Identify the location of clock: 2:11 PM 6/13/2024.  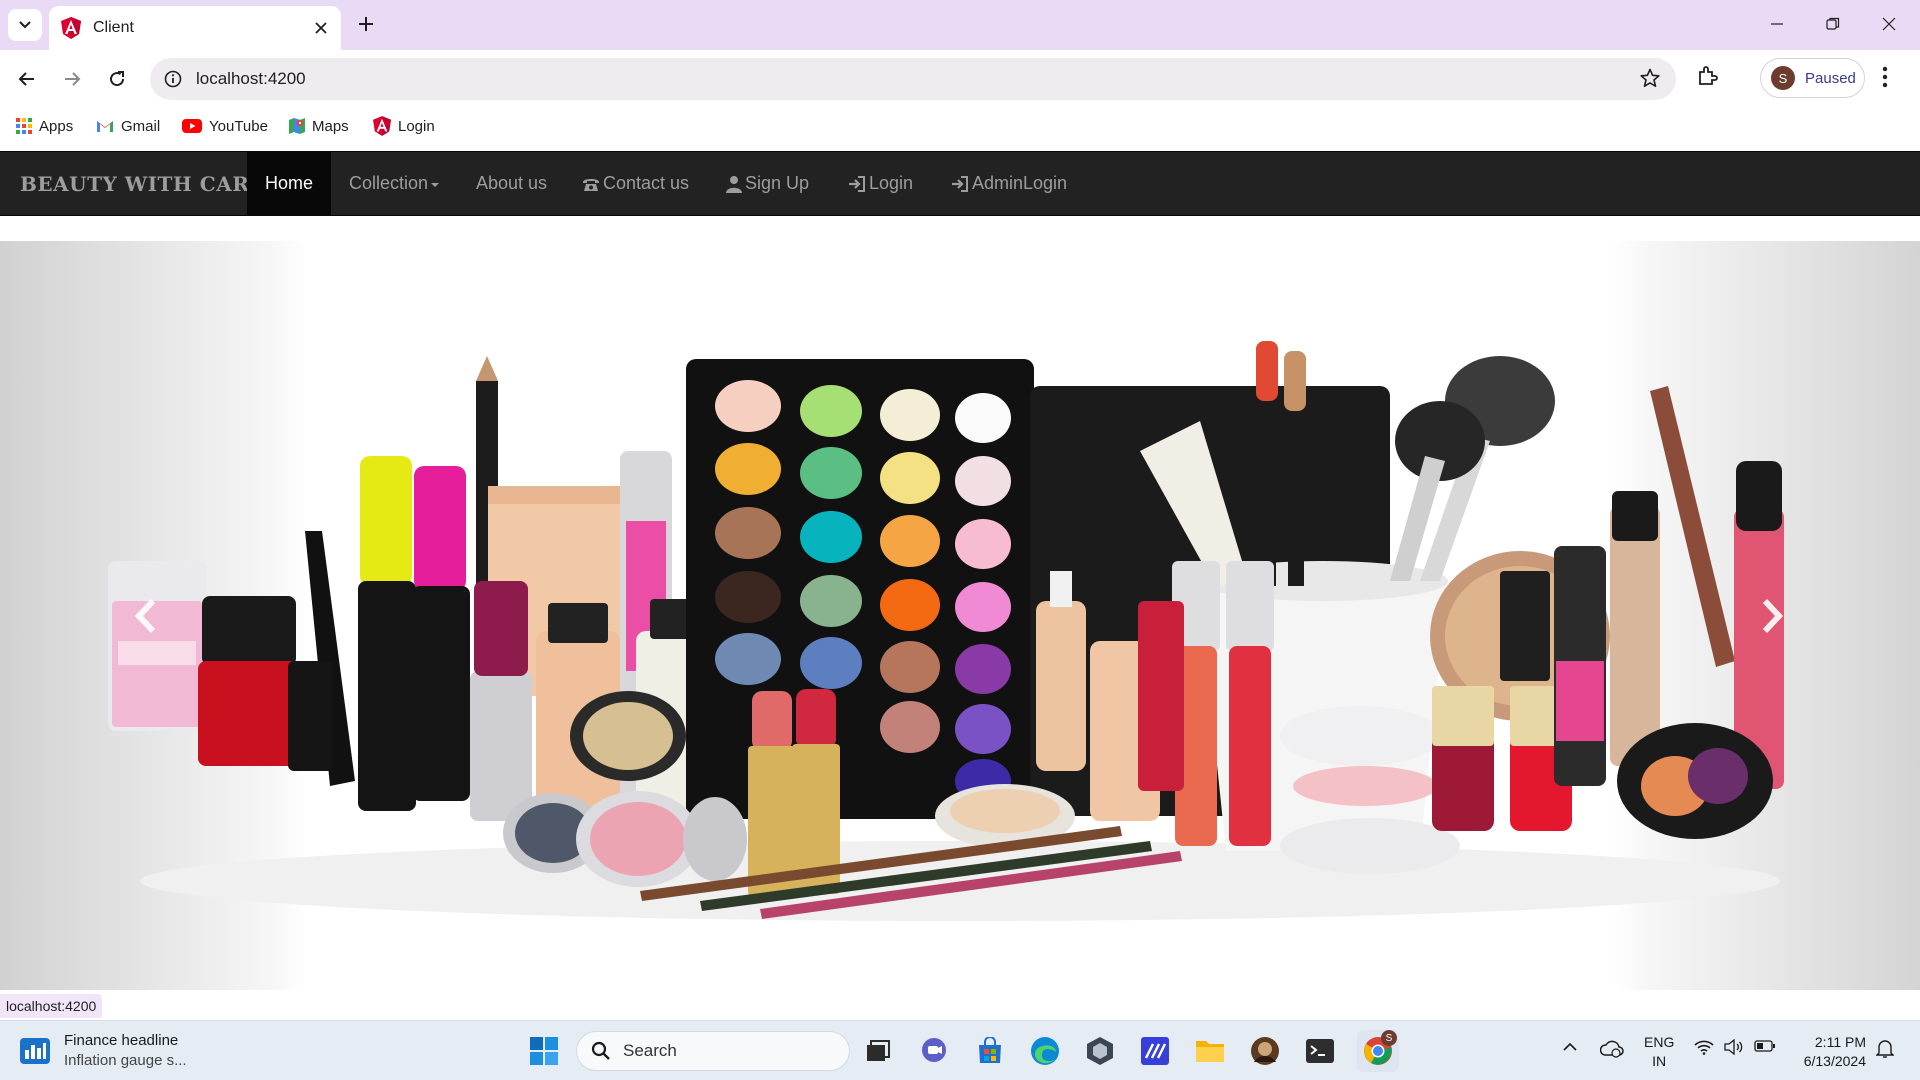
(1828, 1052).